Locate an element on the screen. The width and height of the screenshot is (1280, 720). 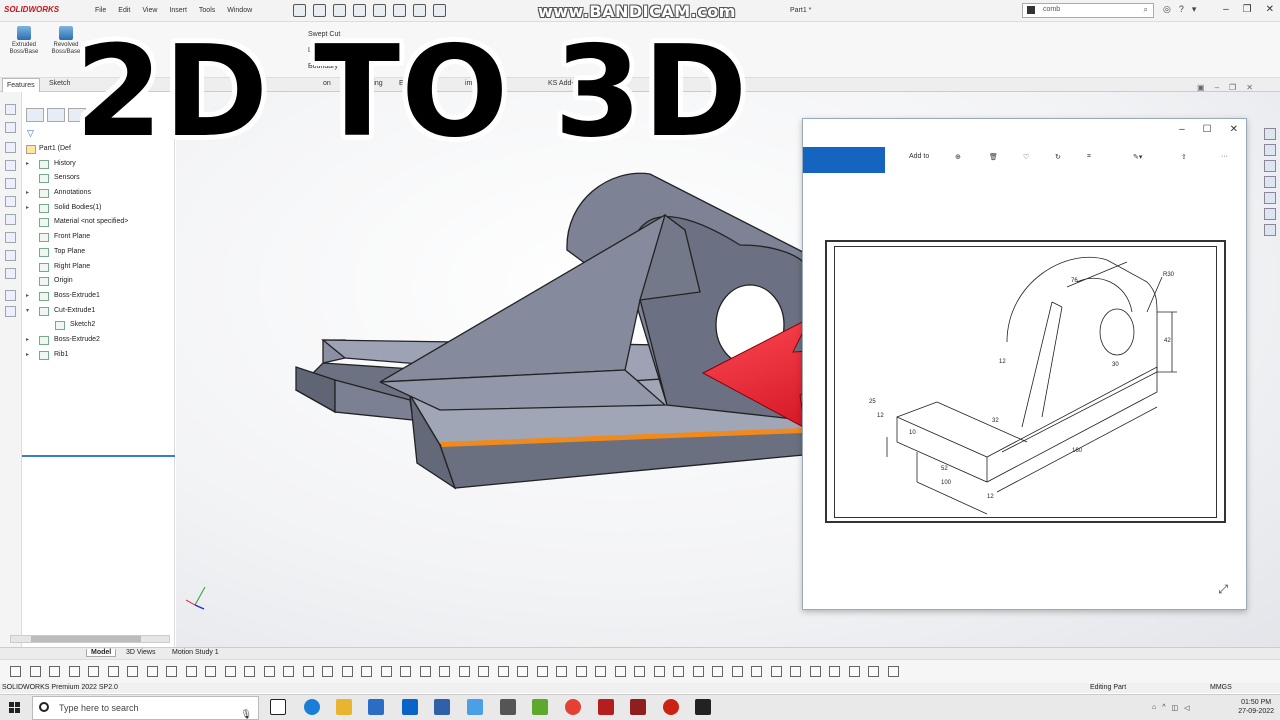
tree-item: Material <not specified> is located at coordinates (98, 222).